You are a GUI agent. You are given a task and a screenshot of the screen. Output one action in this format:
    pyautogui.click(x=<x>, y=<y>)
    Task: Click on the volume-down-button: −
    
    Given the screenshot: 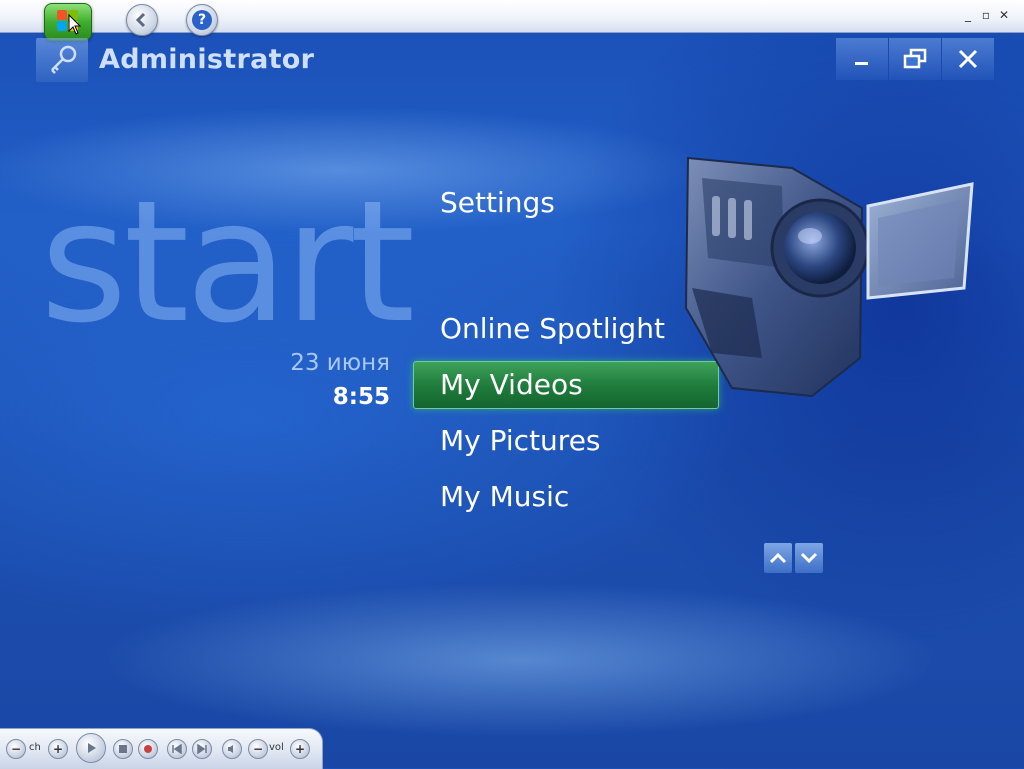 What is the action you would take?
    pyautogui.click(x=258, y=749)
    